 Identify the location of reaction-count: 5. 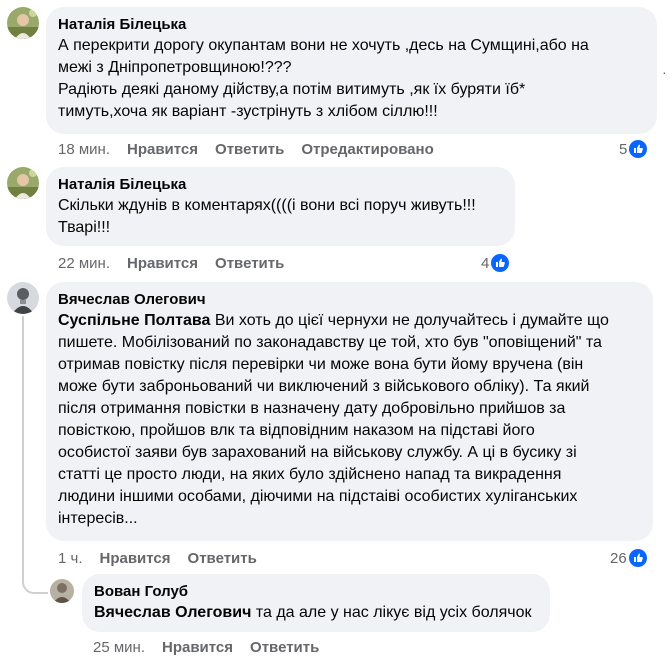
(633, 149).